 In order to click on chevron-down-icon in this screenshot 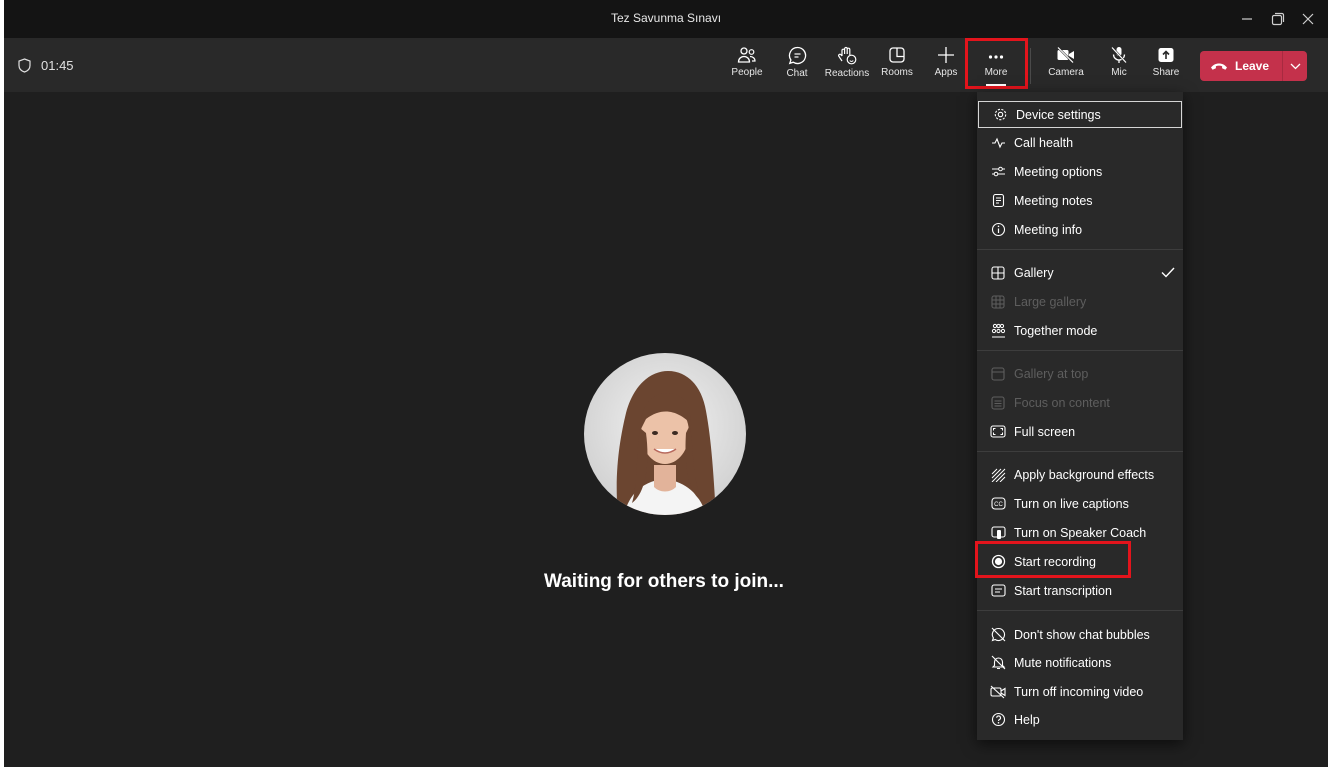, I will do `click(1295, 66)`.